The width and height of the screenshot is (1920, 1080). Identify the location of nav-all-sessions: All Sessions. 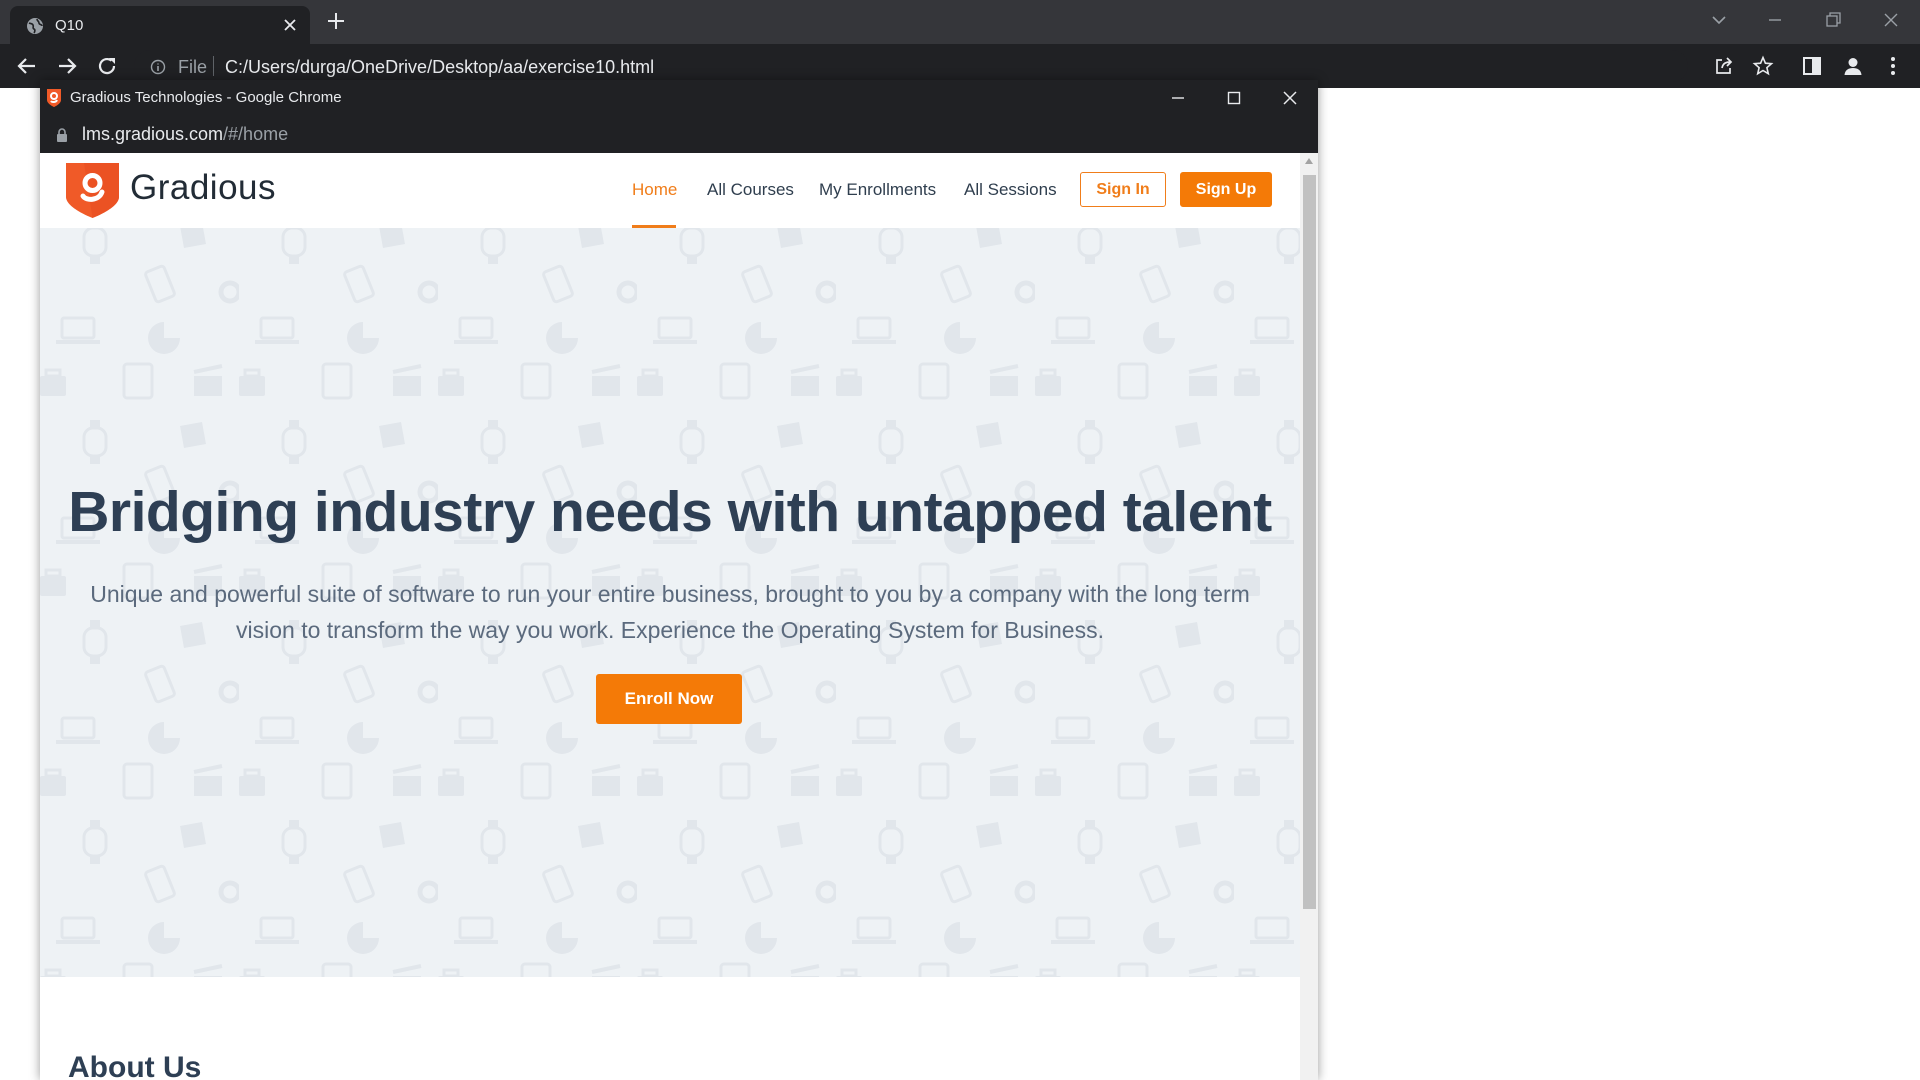
(1010, 190).